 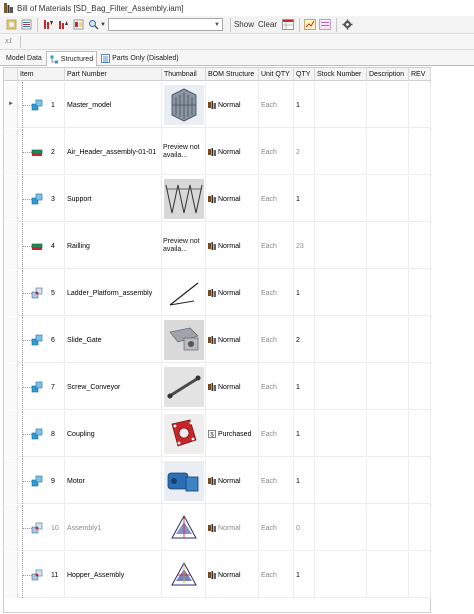 What do you see at coordinates (304, 152) in the screenshot?
I see `qty-cell: 2` at bounding box center [304, 152].